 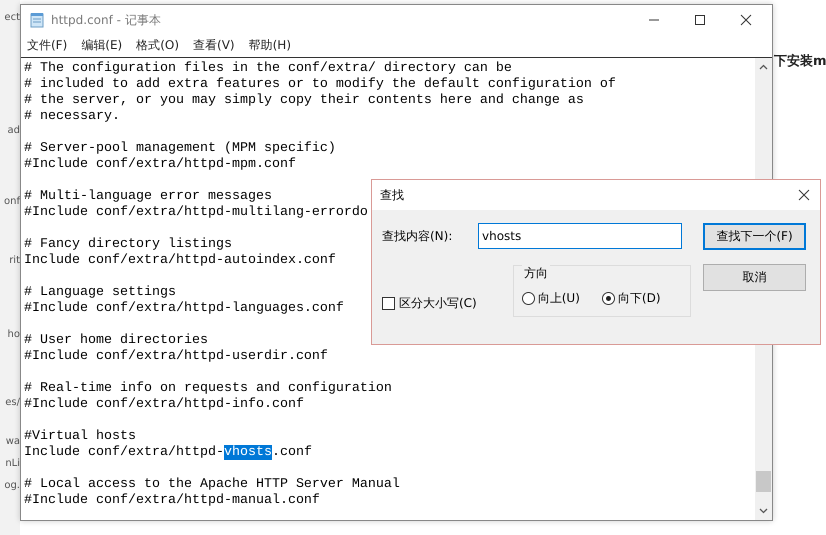 I want to click on dialog-title: 查找, so click(x=392, y=195).